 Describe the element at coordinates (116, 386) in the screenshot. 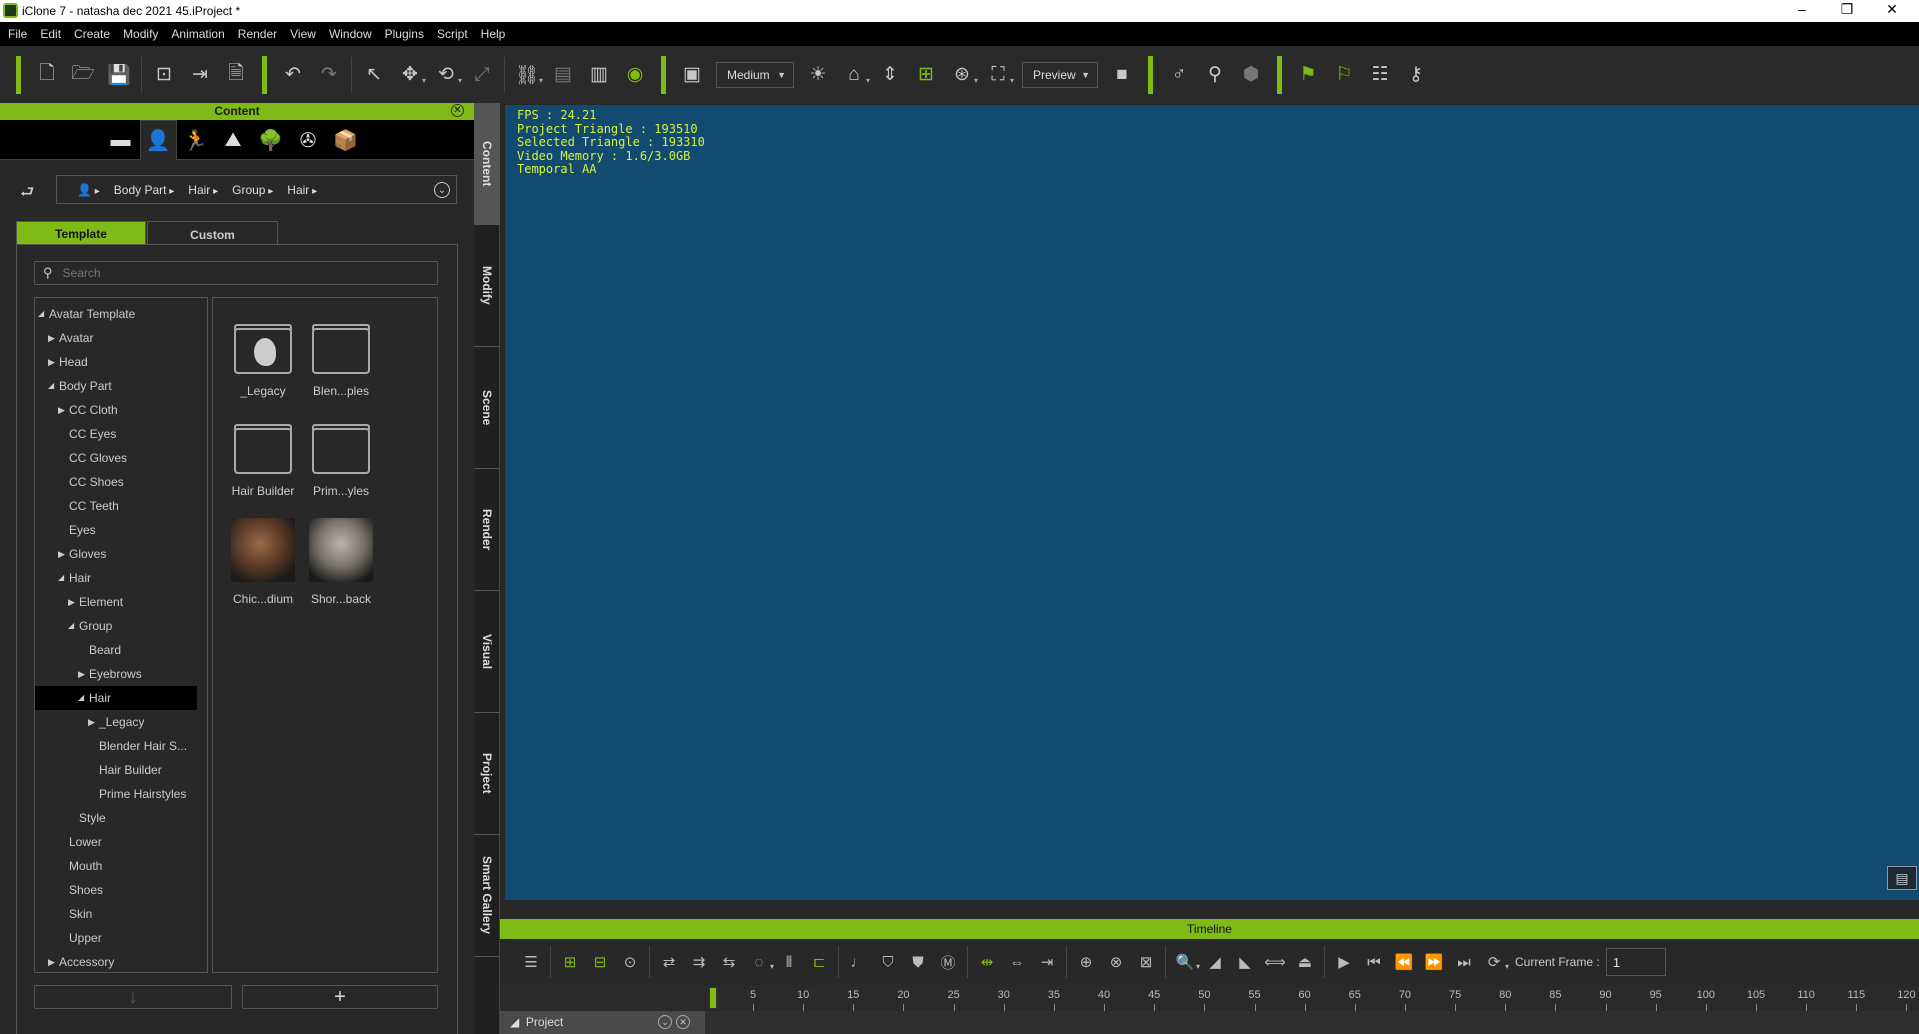

I see `tree-item: ◢ Body Part` at that location.